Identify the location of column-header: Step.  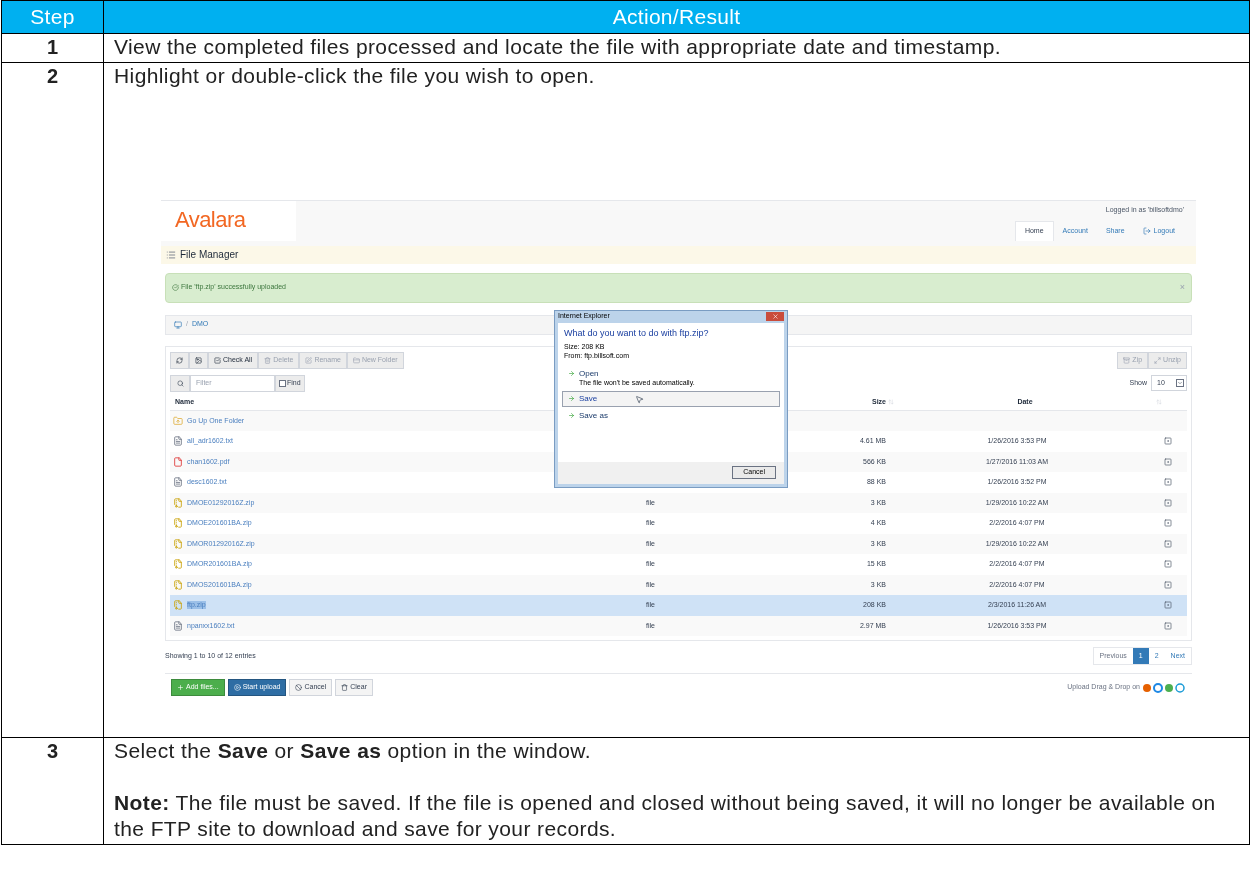
(52, 16).